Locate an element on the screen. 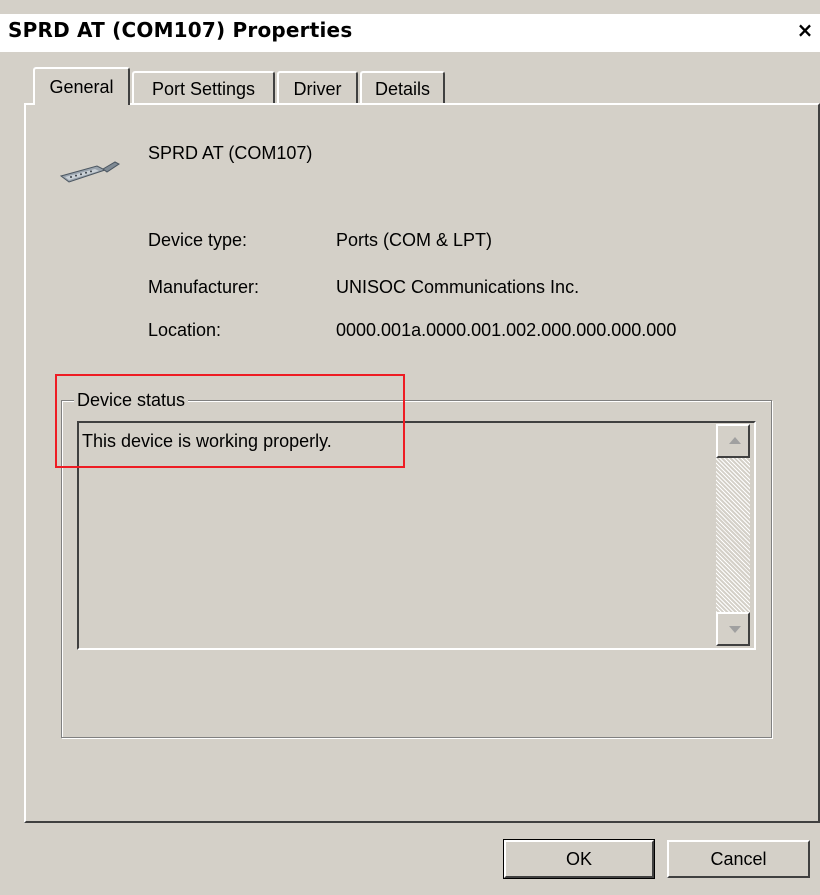  scroll-up-arrow-icon is located at coordinates (735, 440).